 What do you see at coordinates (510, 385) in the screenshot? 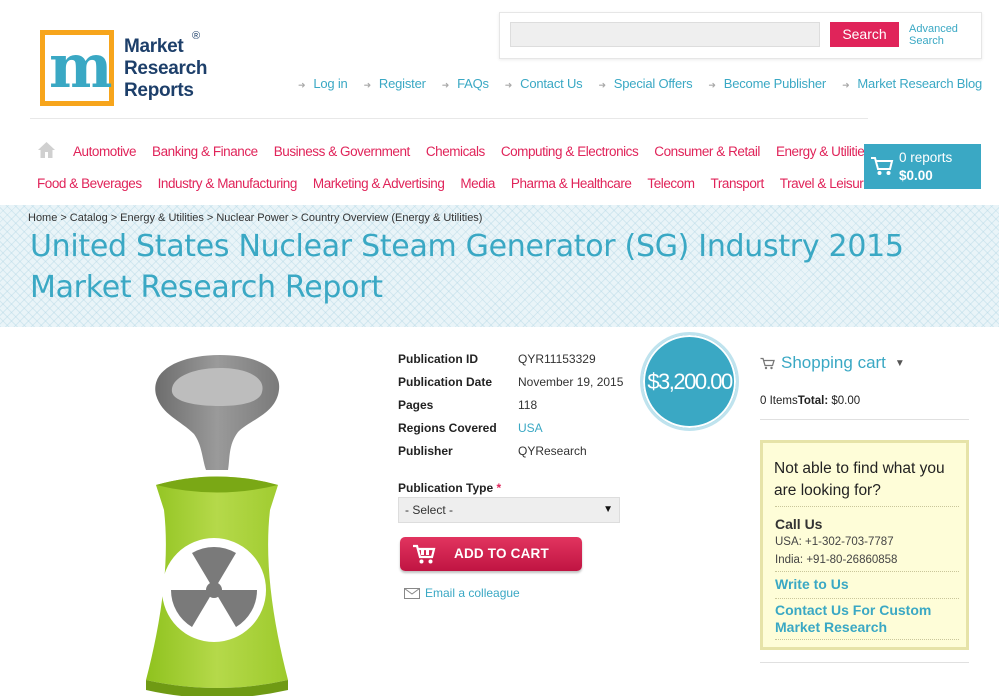
I see `detail-row-publication-date: Publication Date November 19, 2015` at bounding box center [510, 385].